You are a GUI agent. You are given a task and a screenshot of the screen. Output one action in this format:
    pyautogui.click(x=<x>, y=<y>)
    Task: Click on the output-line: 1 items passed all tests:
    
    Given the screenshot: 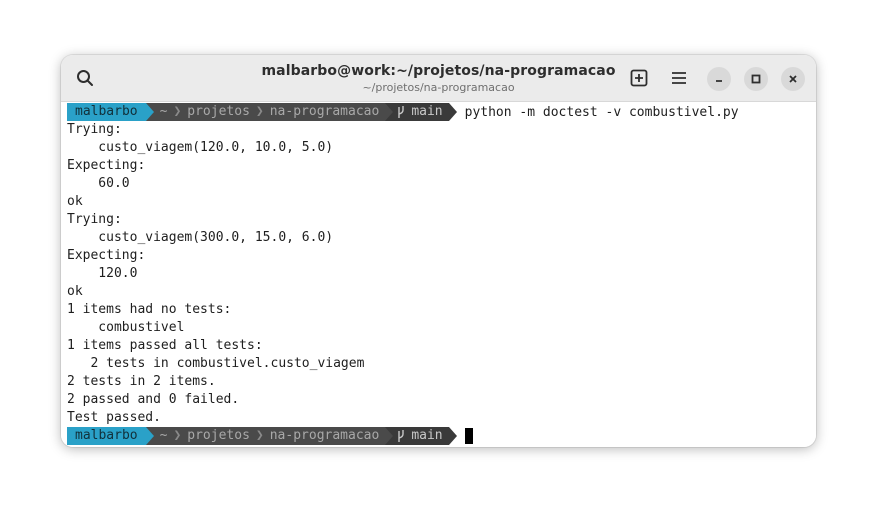 What is the action you would take?
    pyautogui.click(x=165, y=345)
    